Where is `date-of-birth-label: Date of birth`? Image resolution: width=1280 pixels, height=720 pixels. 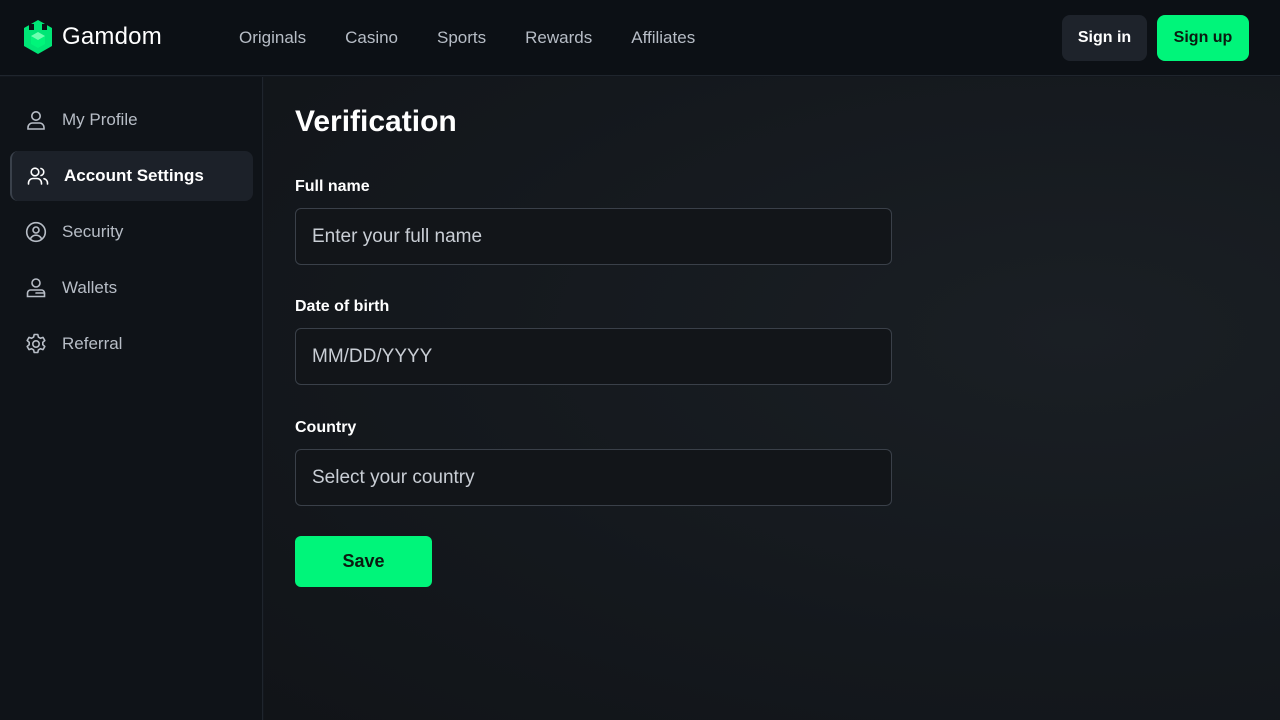
date-of-birth-label: Date of birth is located at coordinates (342, 306).